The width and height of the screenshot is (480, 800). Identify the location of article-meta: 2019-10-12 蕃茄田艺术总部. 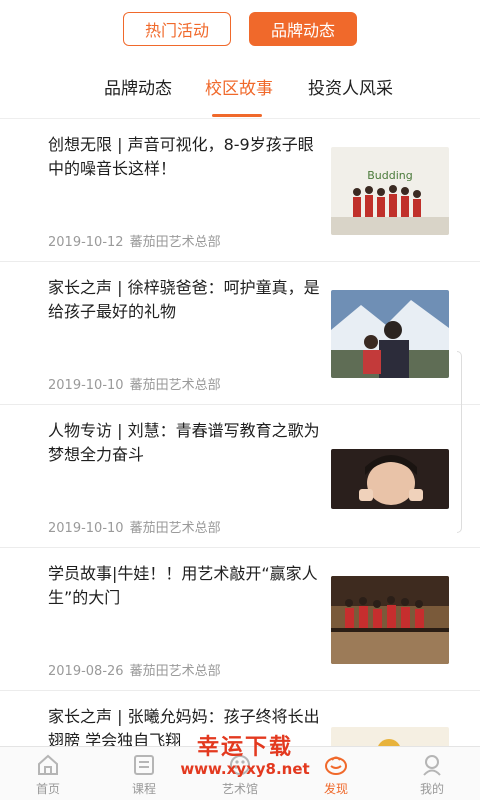
(134, 240).